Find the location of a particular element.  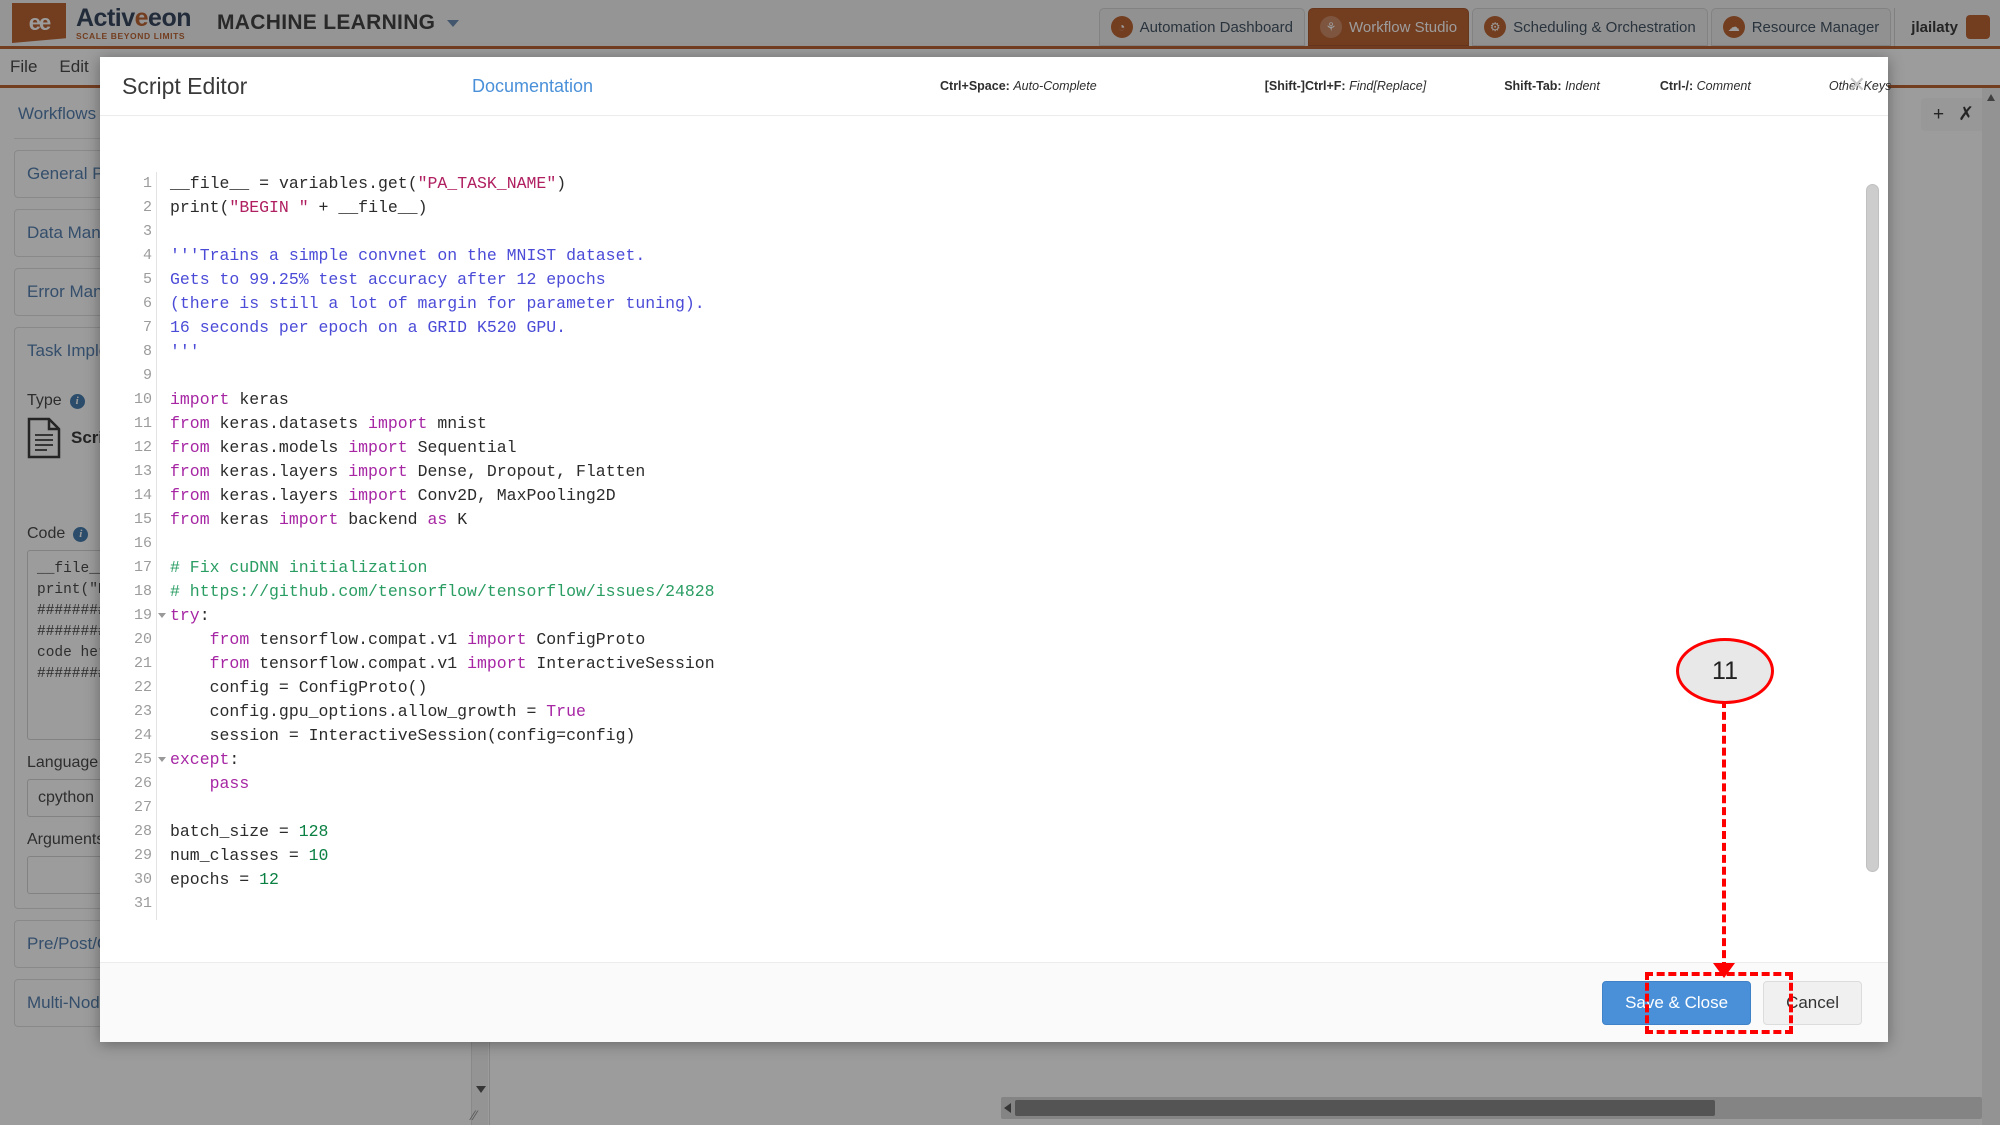

scrollbar-thumb is located at coordinates (1872, 528).